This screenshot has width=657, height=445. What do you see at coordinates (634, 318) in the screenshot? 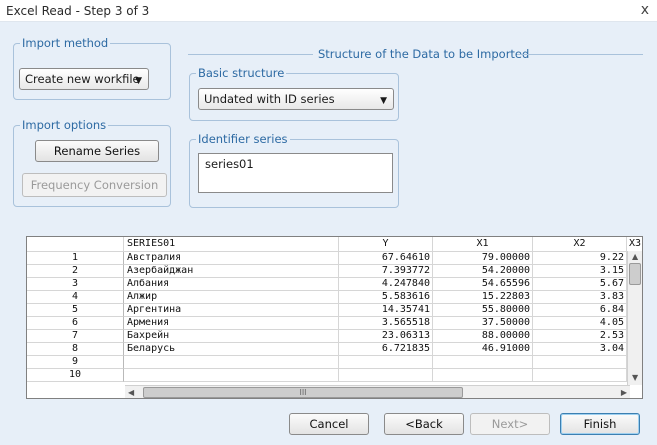
I see `vertical-scrollbar: ▲ ▼` at bounding box center [634, 318].